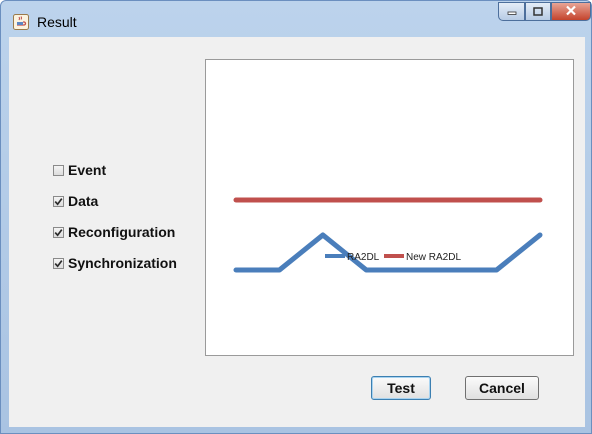  I want to click on checkbox-label: Data, so click(83, 201).